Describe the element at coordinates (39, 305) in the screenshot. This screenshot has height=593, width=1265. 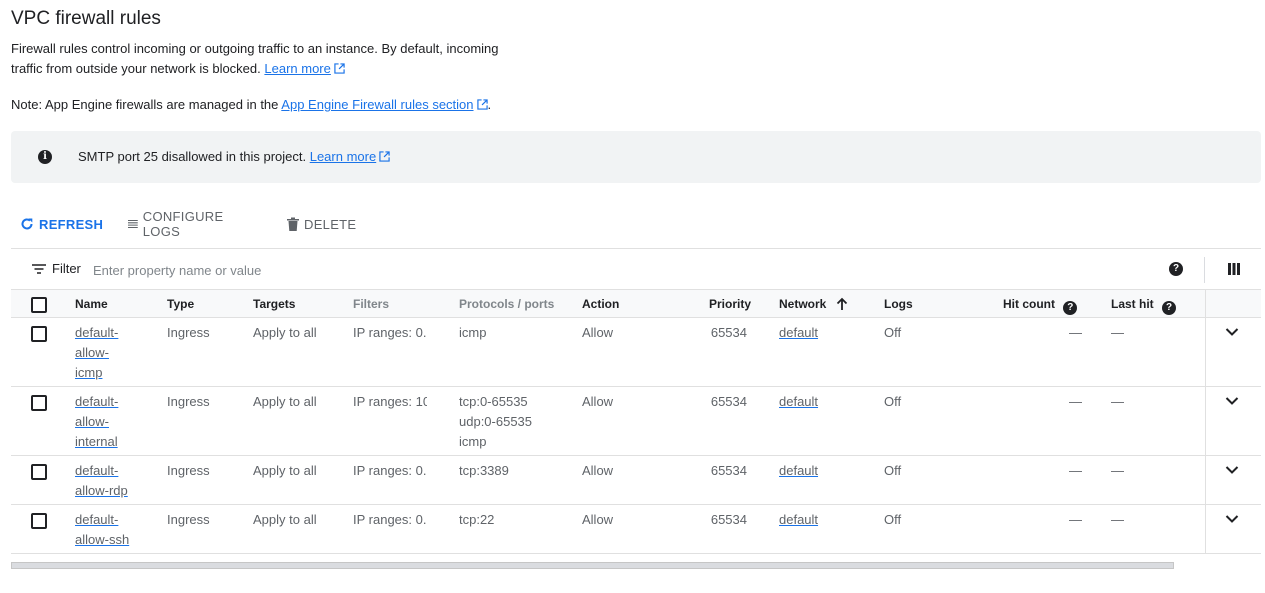
I see `select-all-checkbox` at that location.